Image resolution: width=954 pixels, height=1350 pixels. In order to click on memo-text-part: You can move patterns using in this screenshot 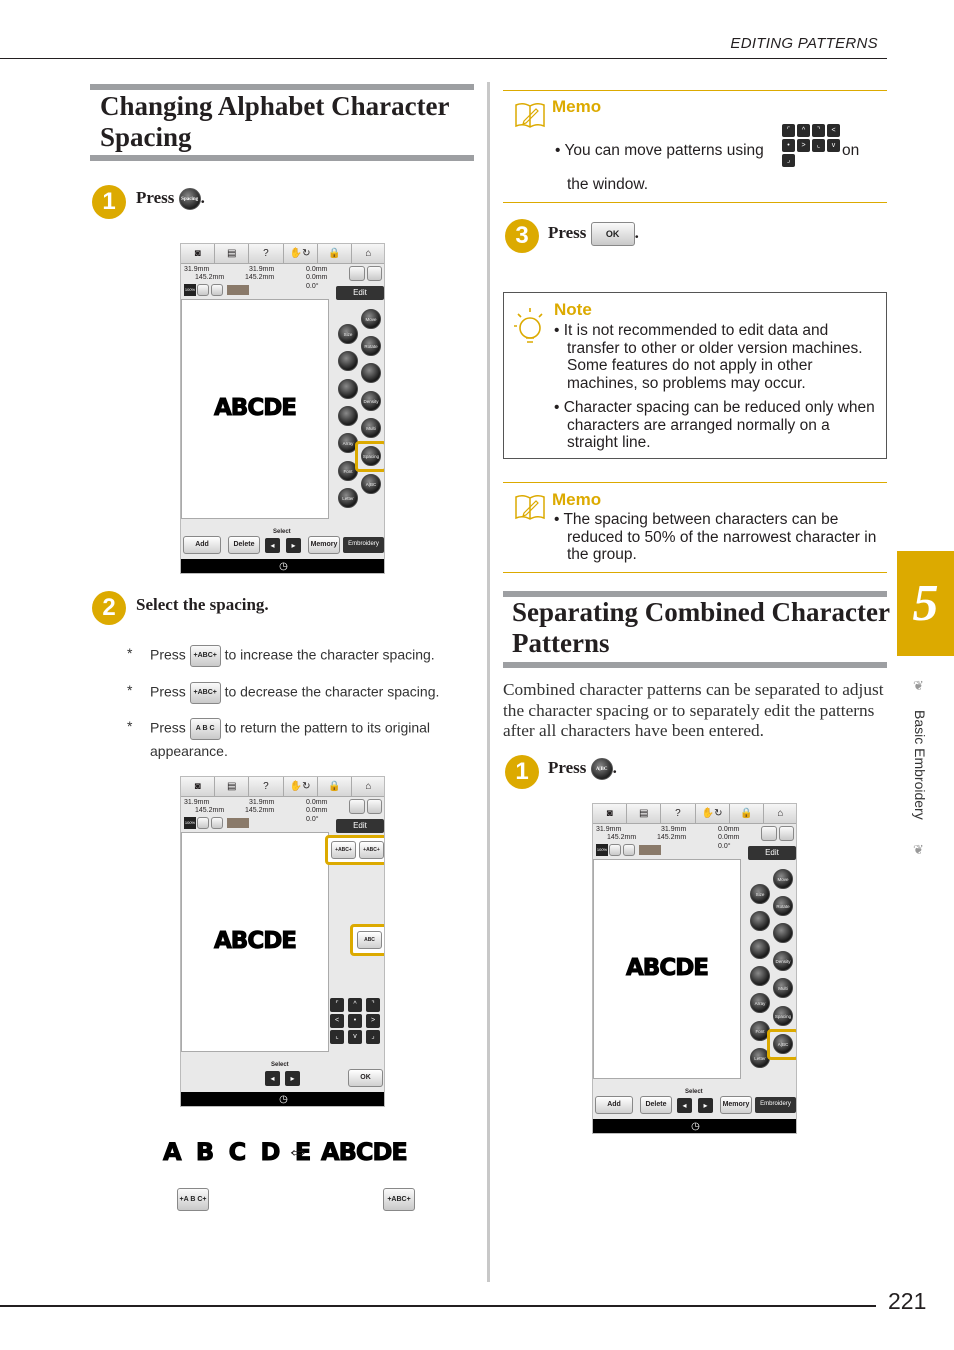, I will do `click(664, 150)`.